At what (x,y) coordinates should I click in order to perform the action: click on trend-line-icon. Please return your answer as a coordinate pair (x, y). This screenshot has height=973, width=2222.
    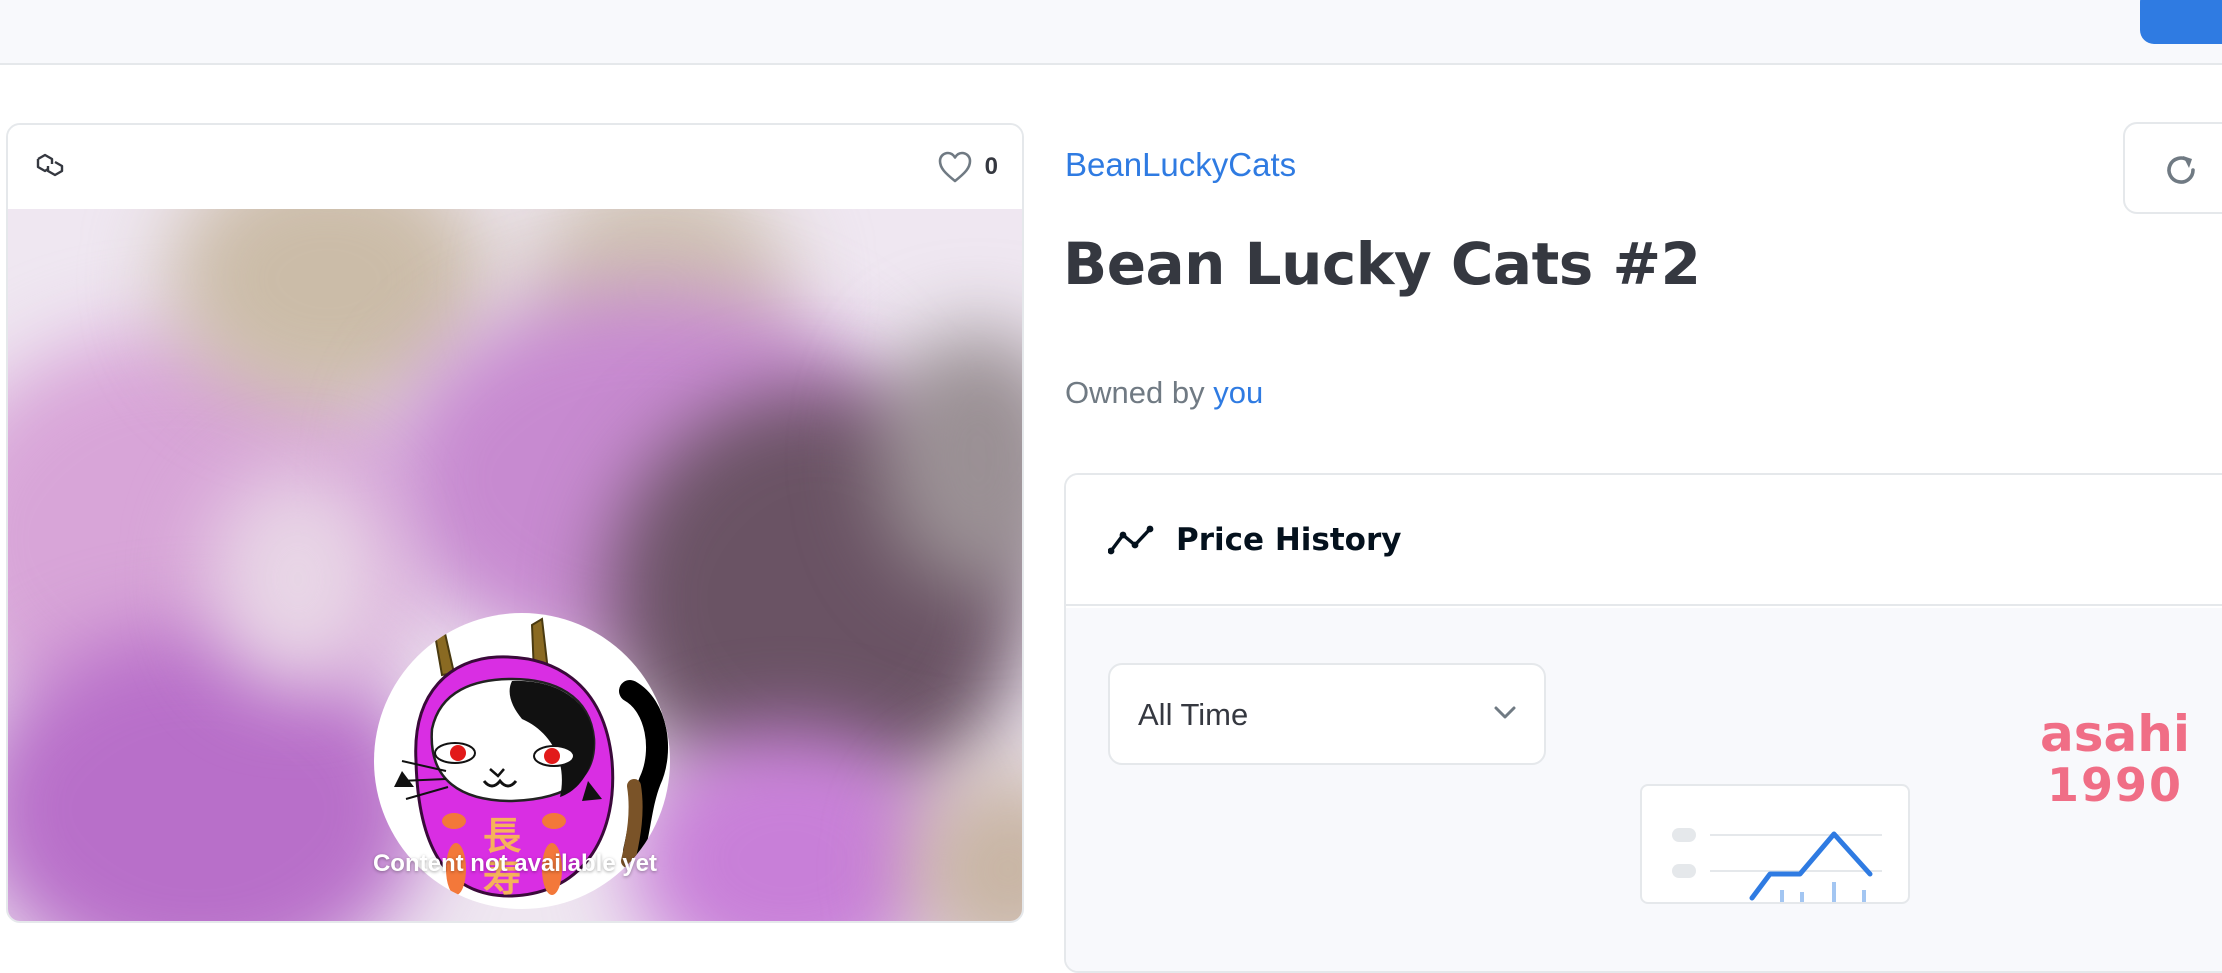
    Looking at the image, I should click on (1131, 540).